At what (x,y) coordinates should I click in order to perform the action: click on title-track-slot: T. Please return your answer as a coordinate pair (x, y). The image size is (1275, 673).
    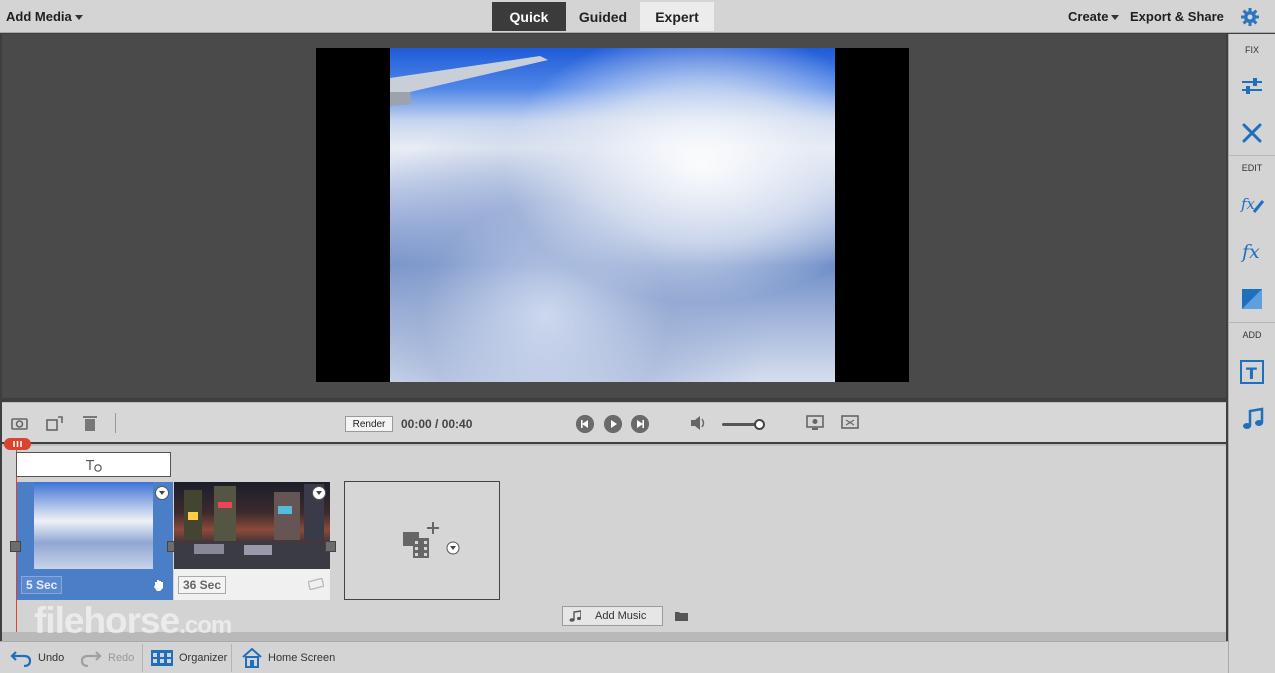
    Looking at the image, I should click on (93, 464).